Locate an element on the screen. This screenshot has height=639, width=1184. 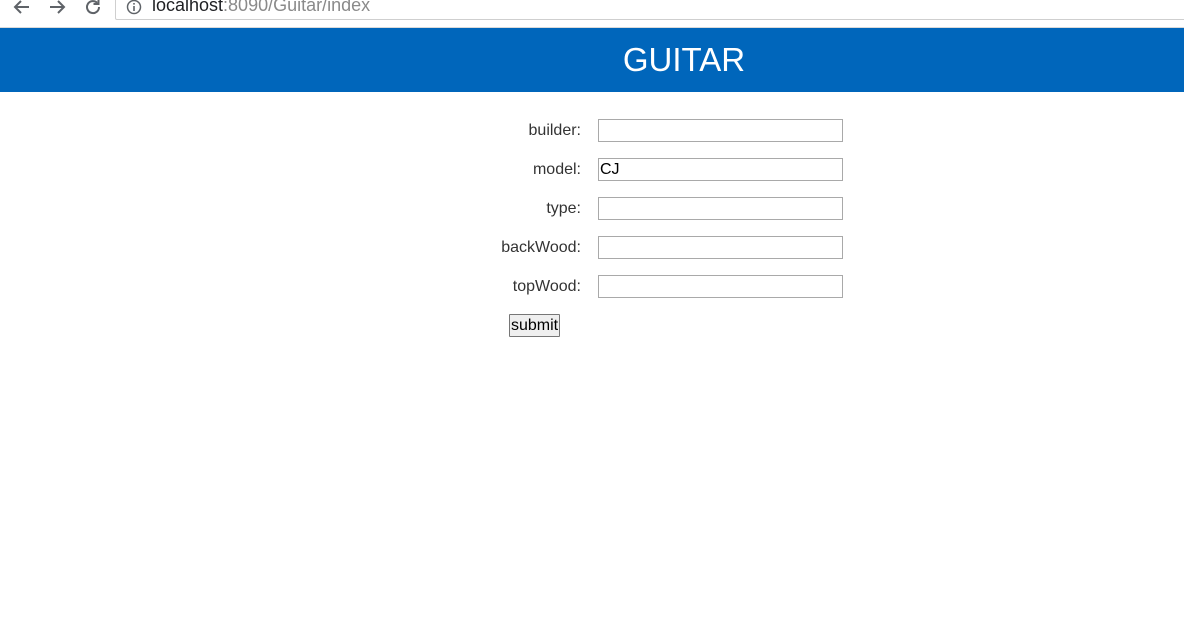
backwood-input is located at coordinates (720, 247).